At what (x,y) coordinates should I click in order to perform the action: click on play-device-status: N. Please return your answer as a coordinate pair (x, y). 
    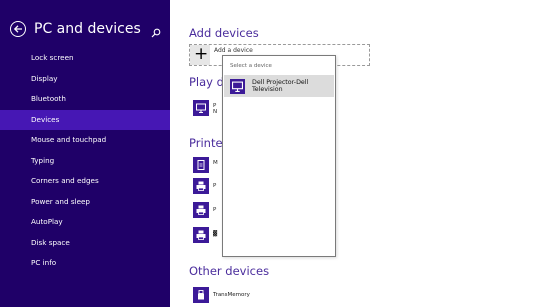
    Looking at the image, I should click on (215, 112).